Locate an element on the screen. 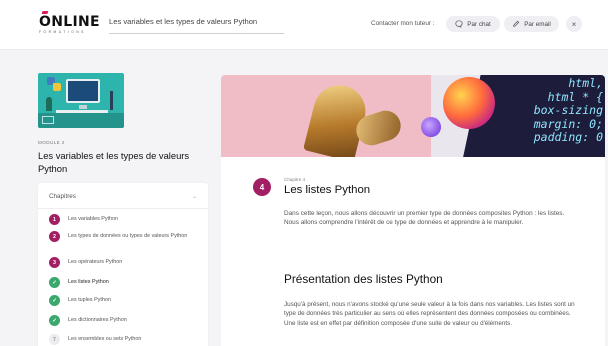 This screenshot has height=346, width=608. chapter-title: Les listes Python is located at coordinates (327, 190).